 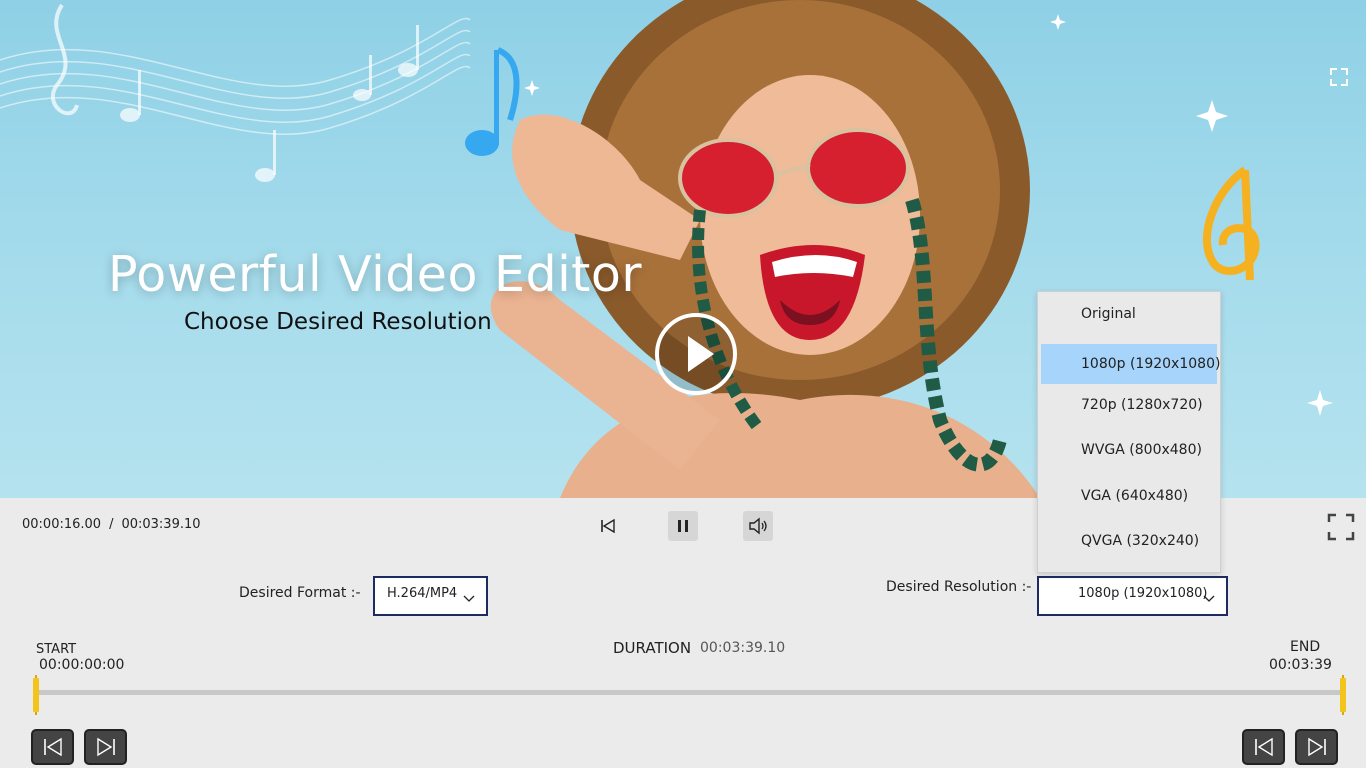 I want to click on start-time: 00:00:00:00, so click(x=82, y=665).